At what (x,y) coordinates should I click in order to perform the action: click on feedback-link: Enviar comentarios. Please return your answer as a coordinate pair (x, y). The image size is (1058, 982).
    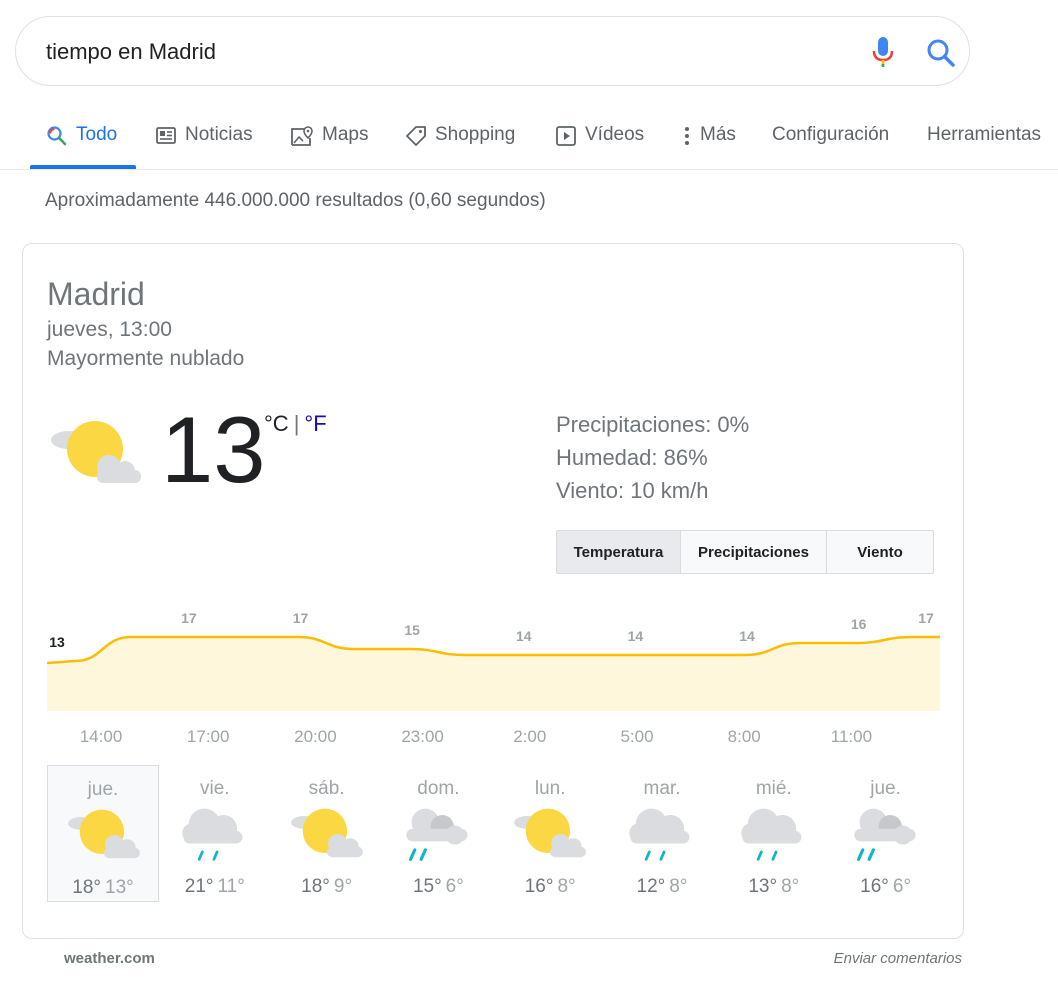
    Looking at the image, I should click on (898, 958).